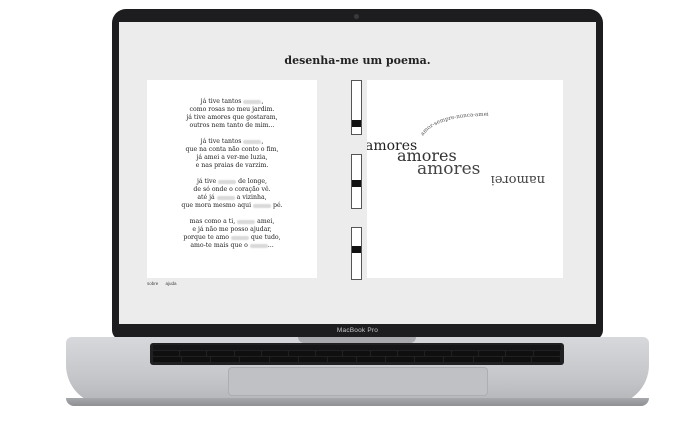  I want to click on poem-line: como rosas no meu jardim., so click(232, 110).